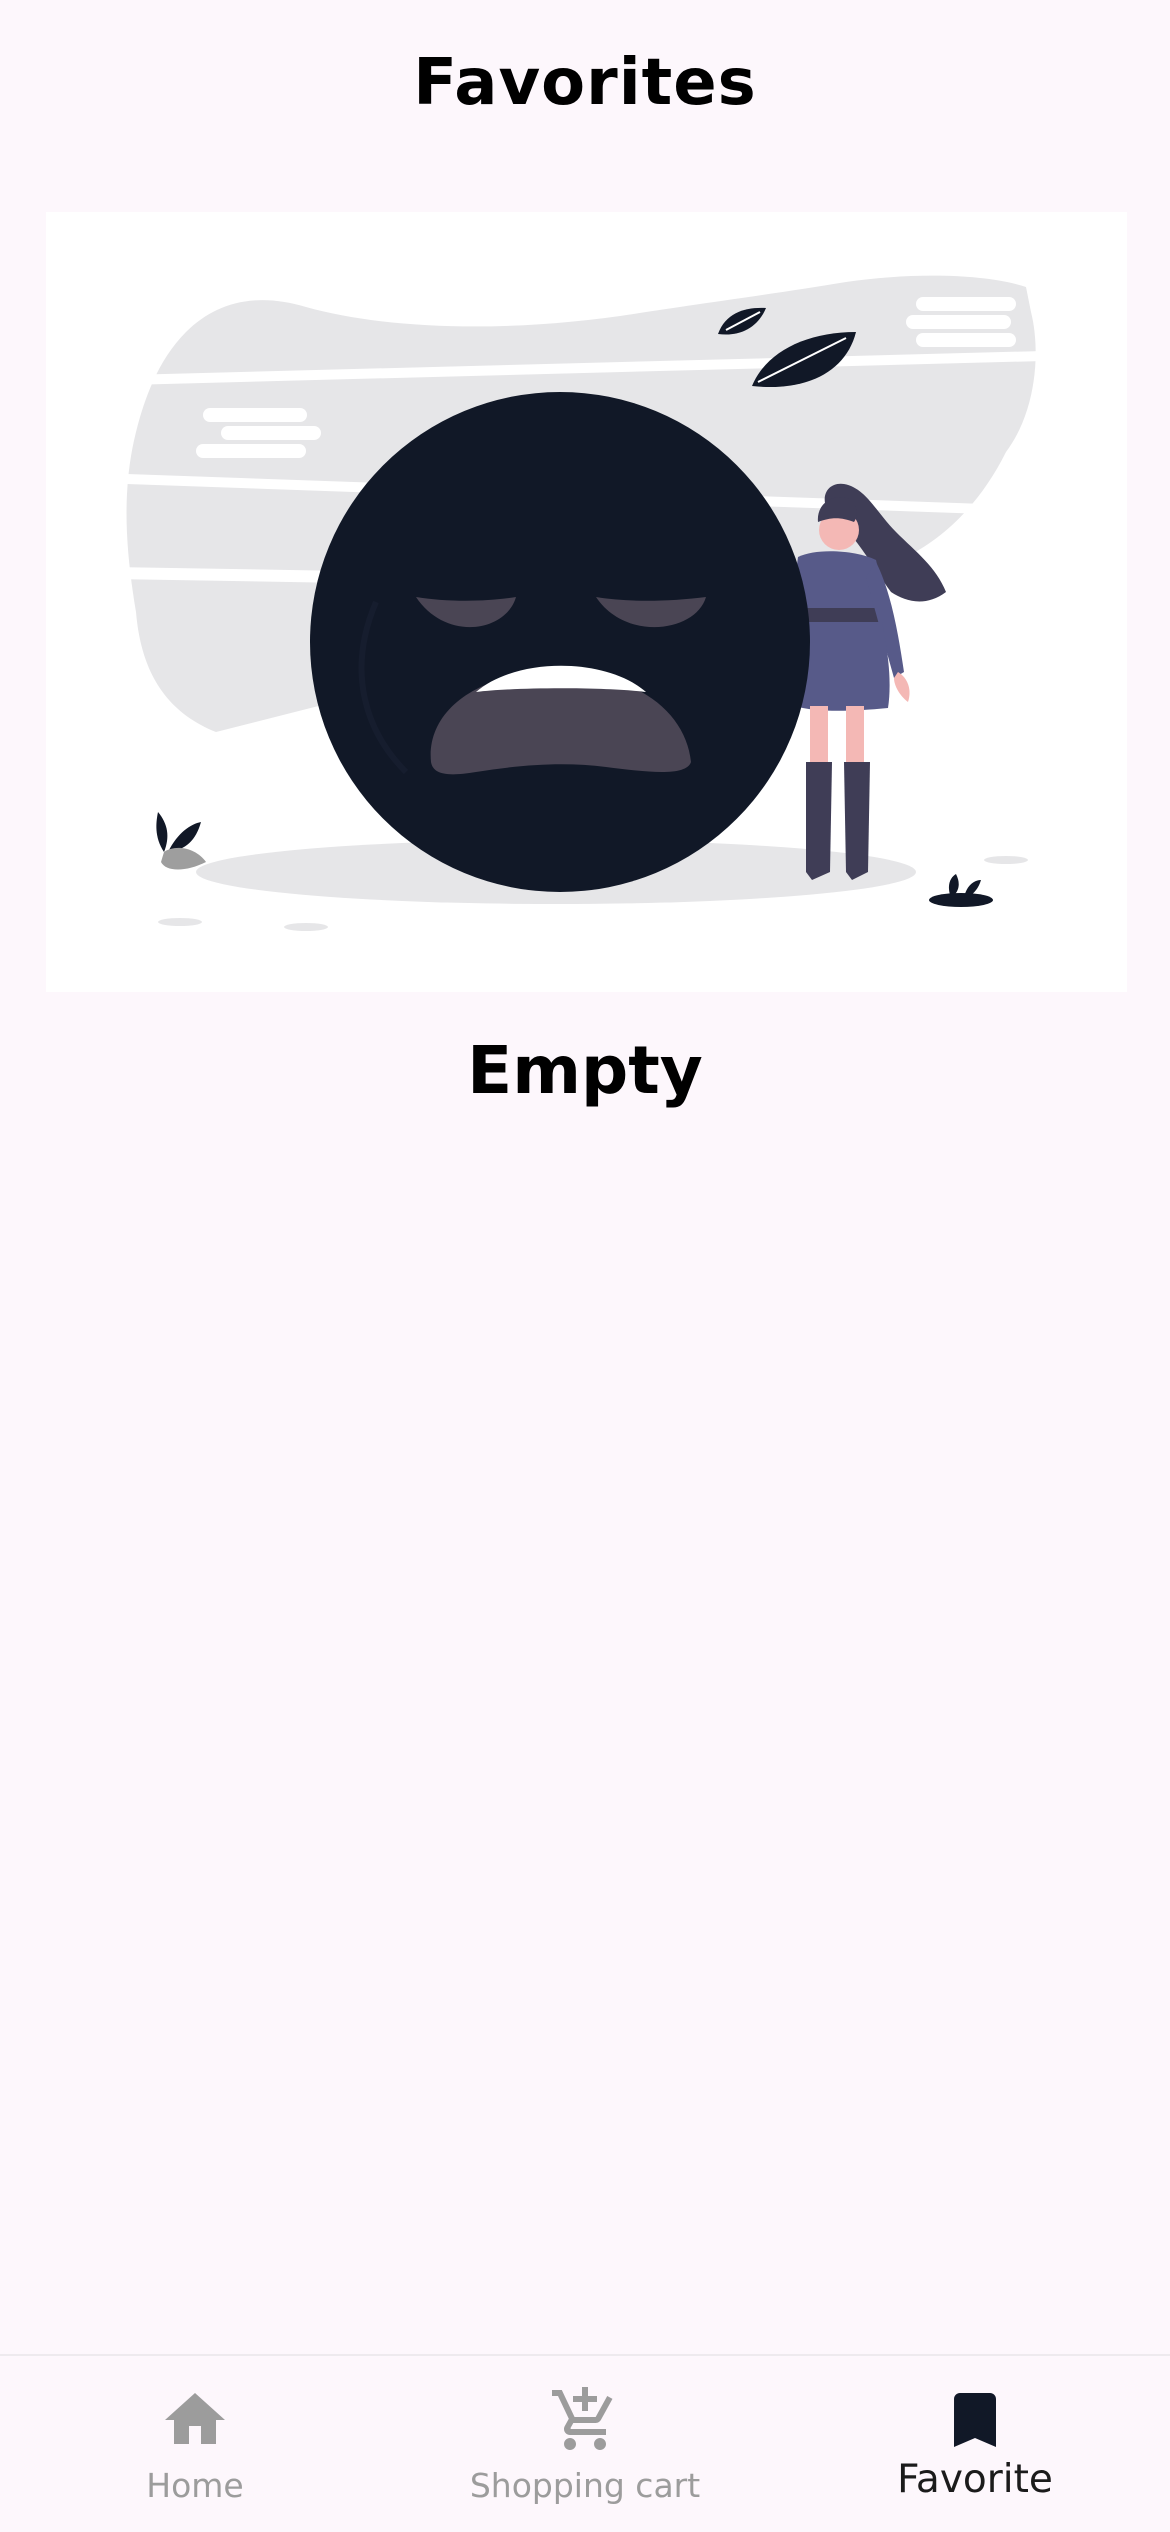  What do you see at coordinates (585, 2485) in the screenshot?
I see `nav-label-shopping-cart: Shopping cart` at bounding box center [585, 2485].